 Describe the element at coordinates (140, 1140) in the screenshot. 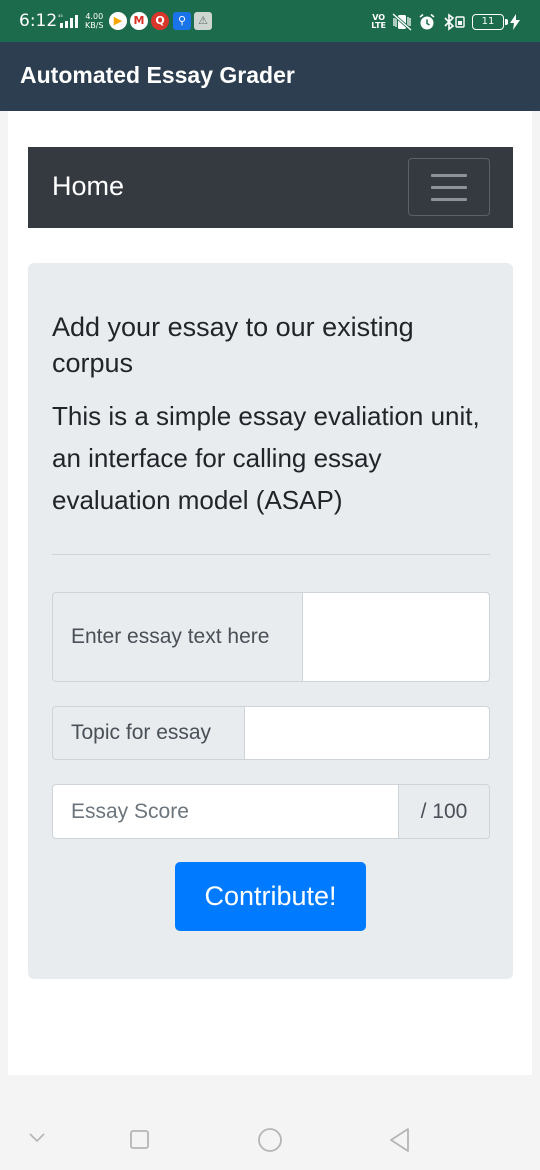

I see `recents-square-icon` at that location.